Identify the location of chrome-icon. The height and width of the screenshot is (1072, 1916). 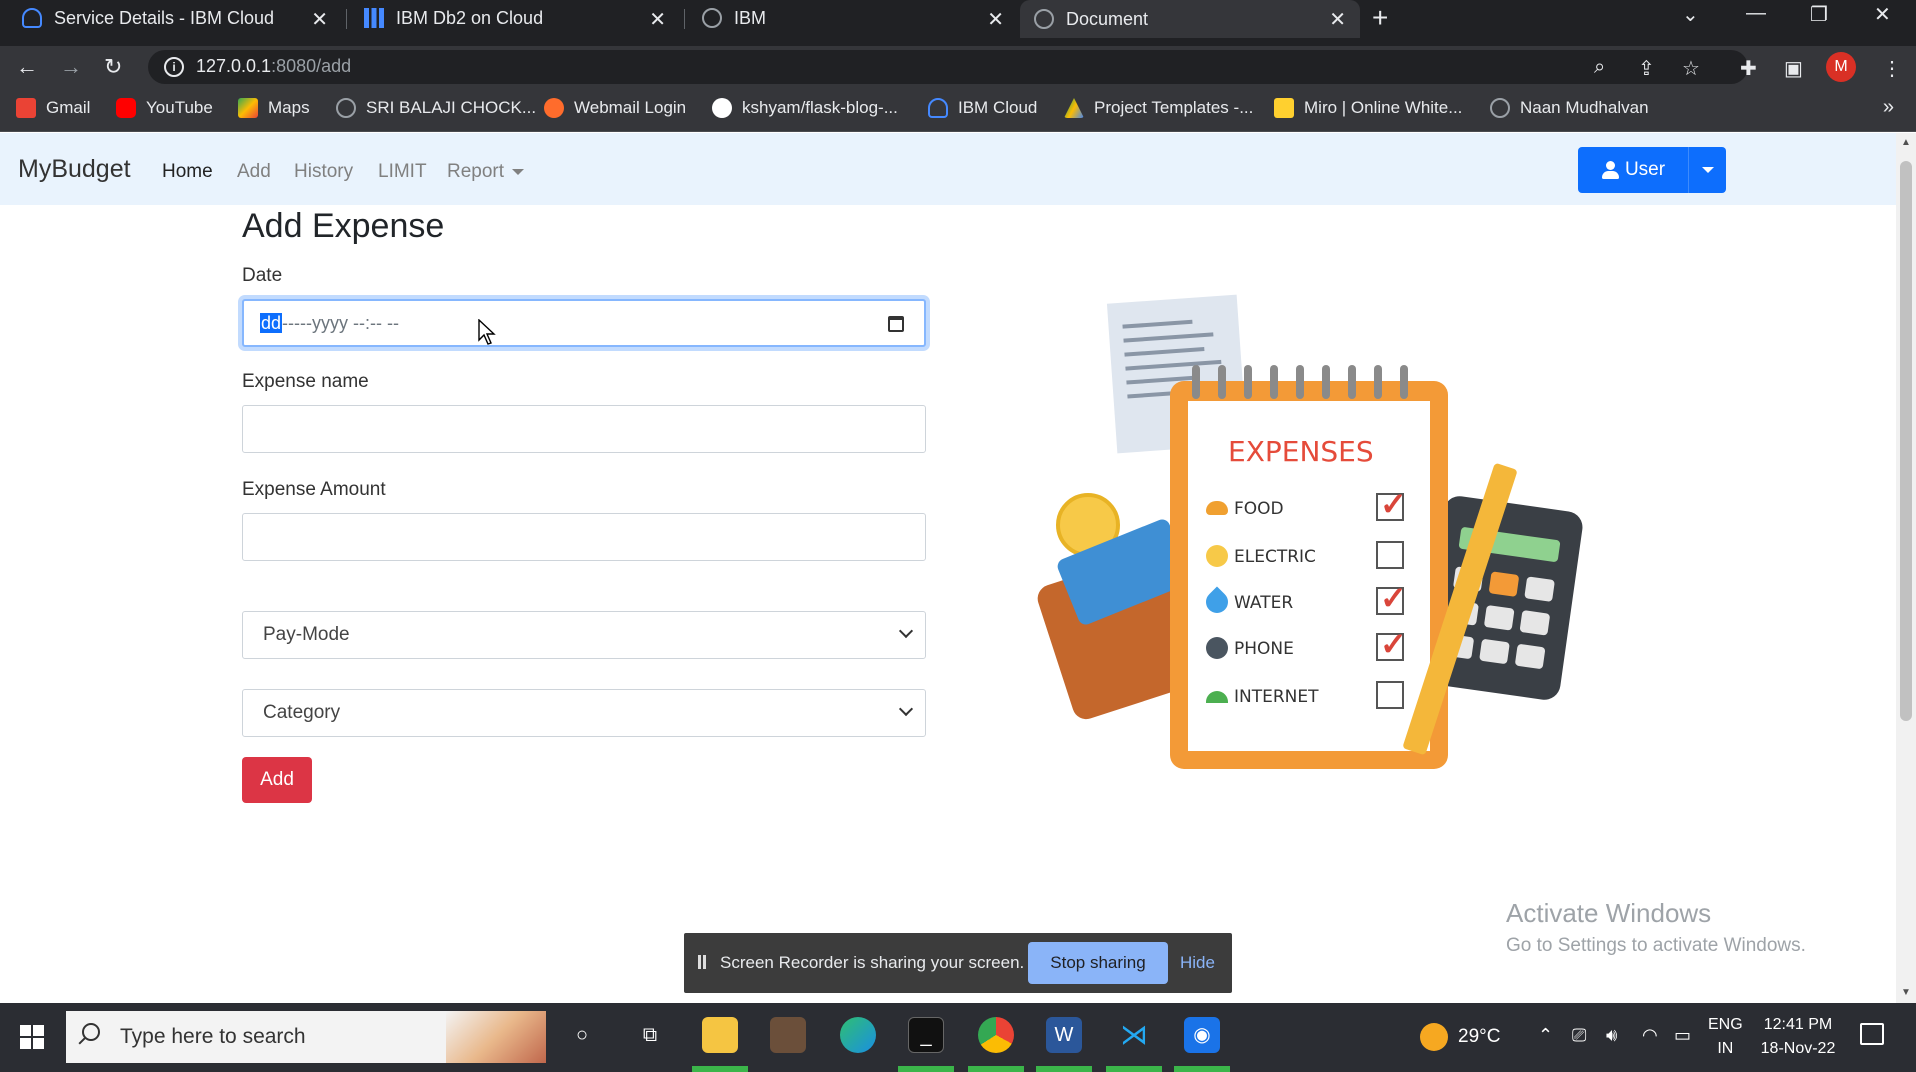
(996, 1035).